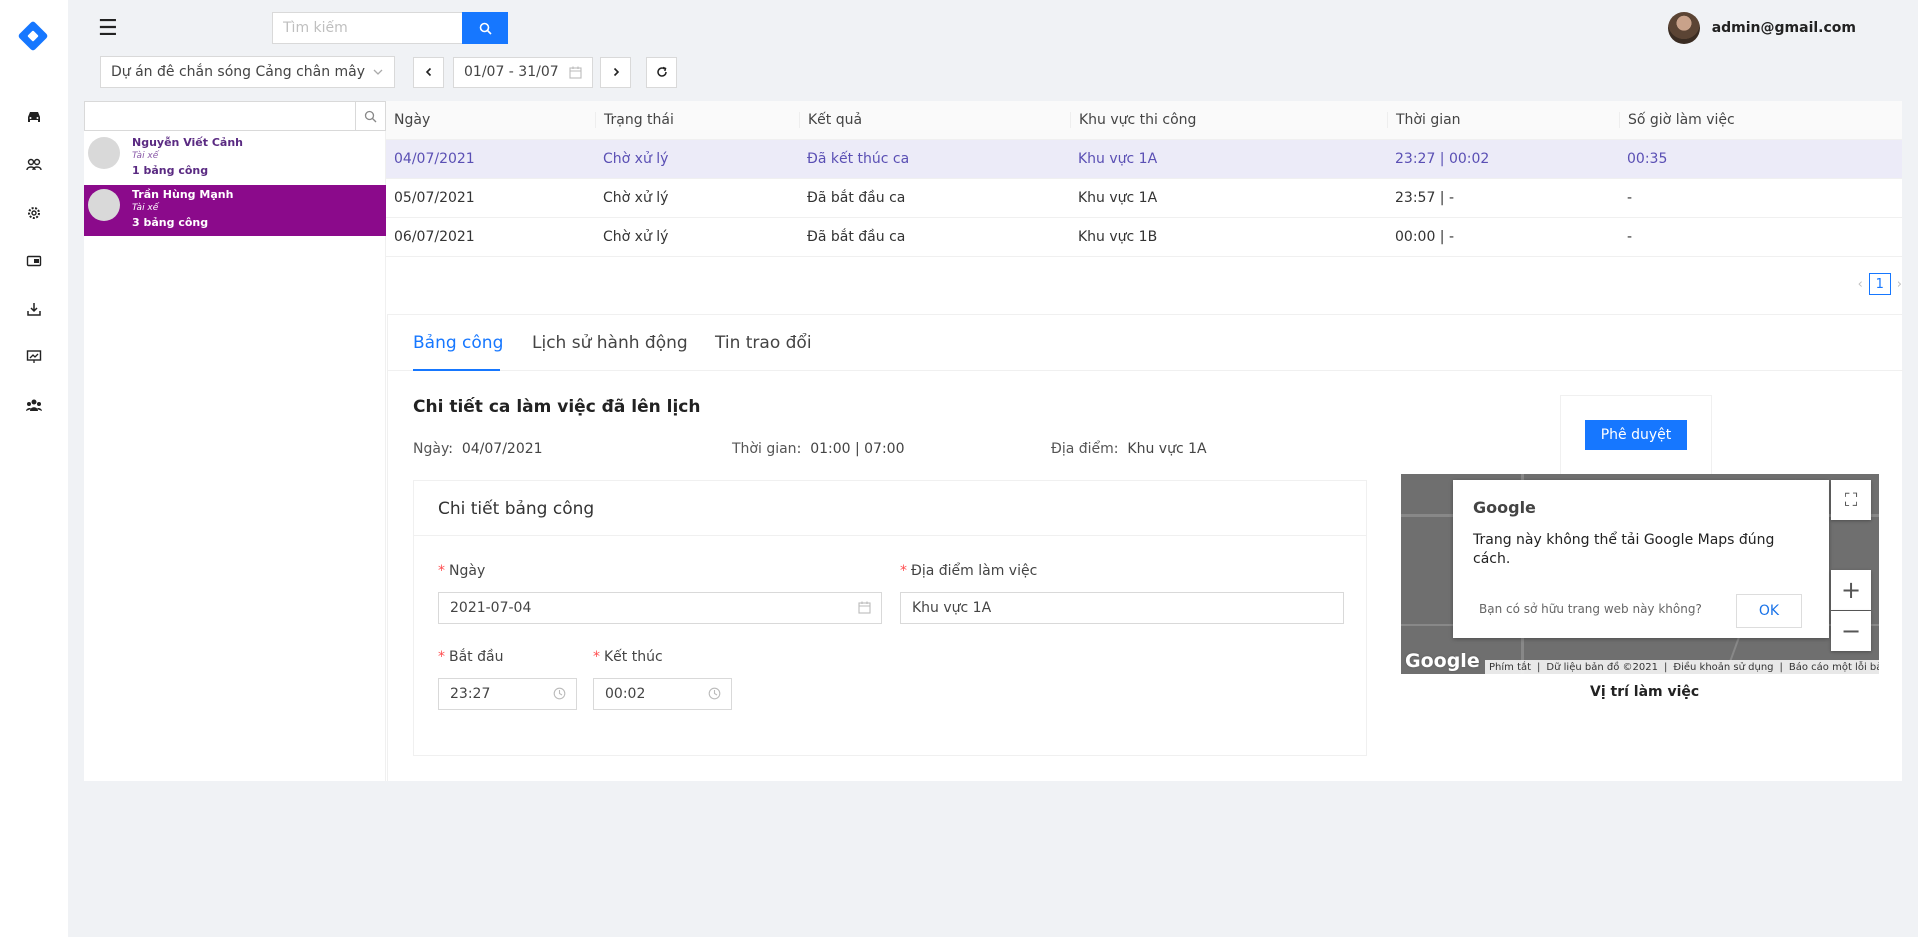 This screenshot has width=1918, height=937. What do you see at coordinates (1425, 198) in the screenshot?
I see `cell-time: 23:57 | -` at bounding box center [1425, 198].